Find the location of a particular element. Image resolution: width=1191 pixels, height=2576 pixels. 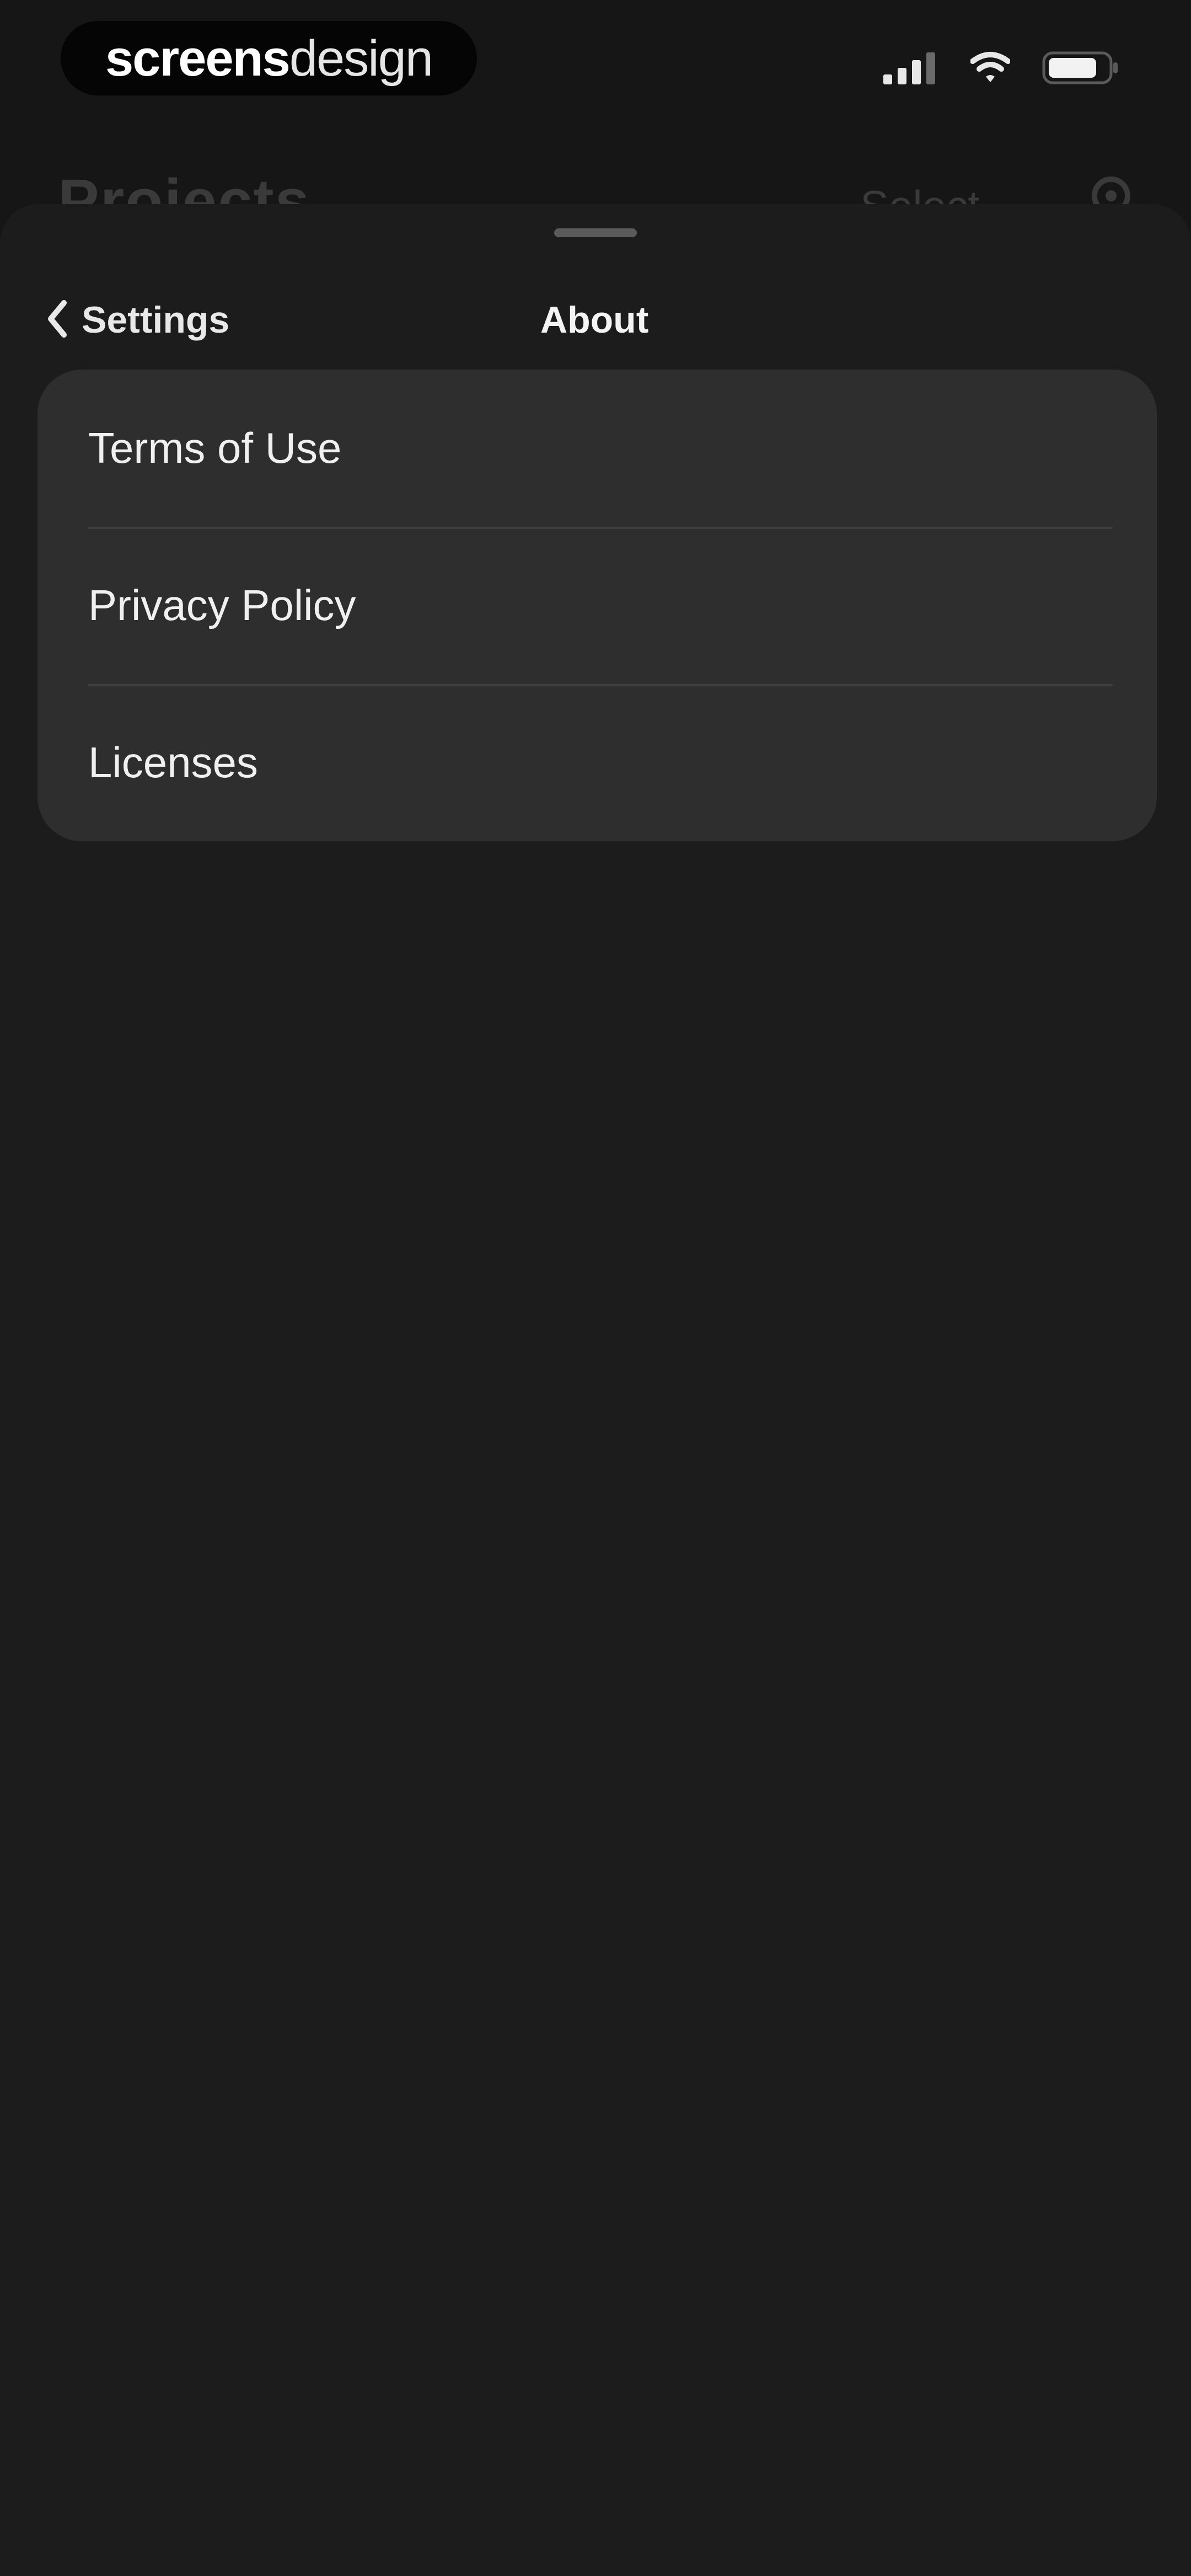

status-bar: screensdesign is located at coordinates (595, 66).